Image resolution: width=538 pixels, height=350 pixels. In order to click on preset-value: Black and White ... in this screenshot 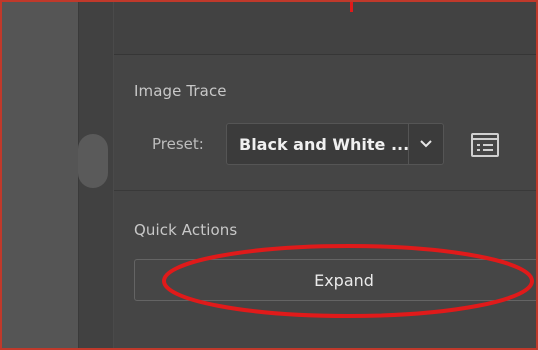, I will do `click(323, 144)`.